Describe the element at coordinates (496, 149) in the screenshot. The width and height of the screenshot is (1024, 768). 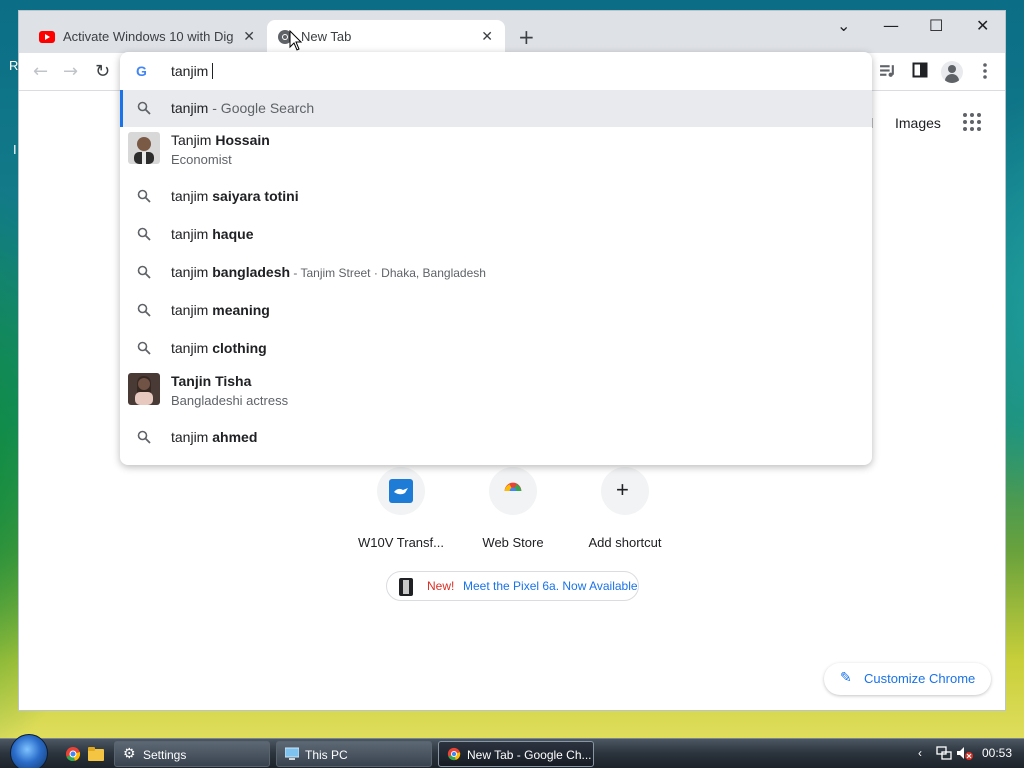
I see `suggestion-entity: Tanjim Hossain Economist` at that location.